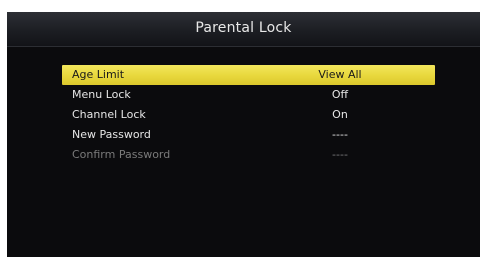  I want to click on menu-item-value: View All, so click(340, 74).